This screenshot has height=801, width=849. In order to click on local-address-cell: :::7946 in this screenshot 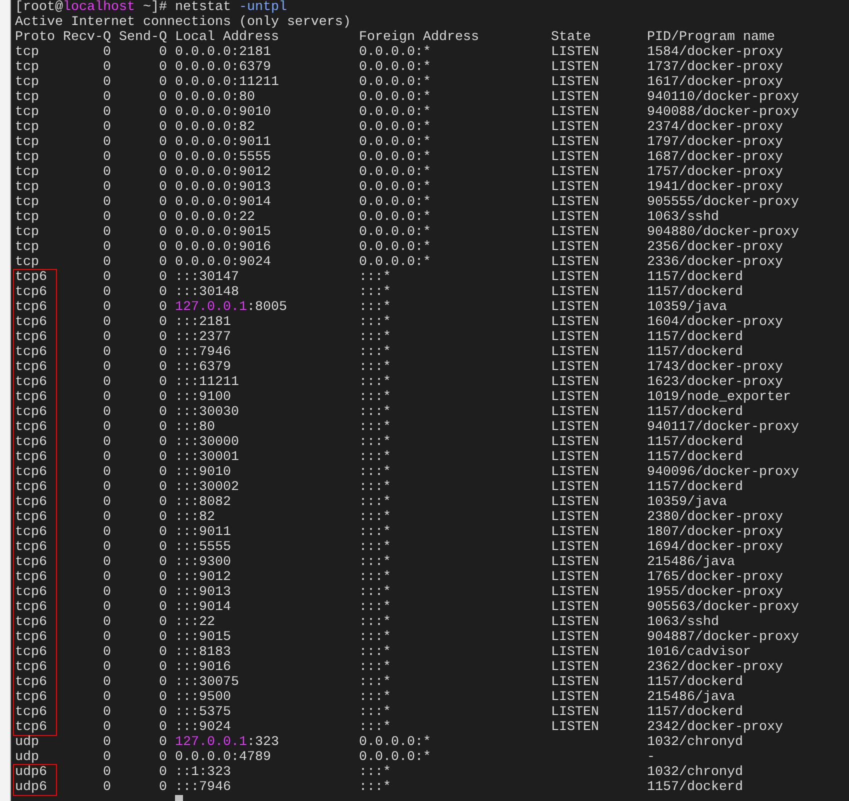, I will do `click(203, 352)`.